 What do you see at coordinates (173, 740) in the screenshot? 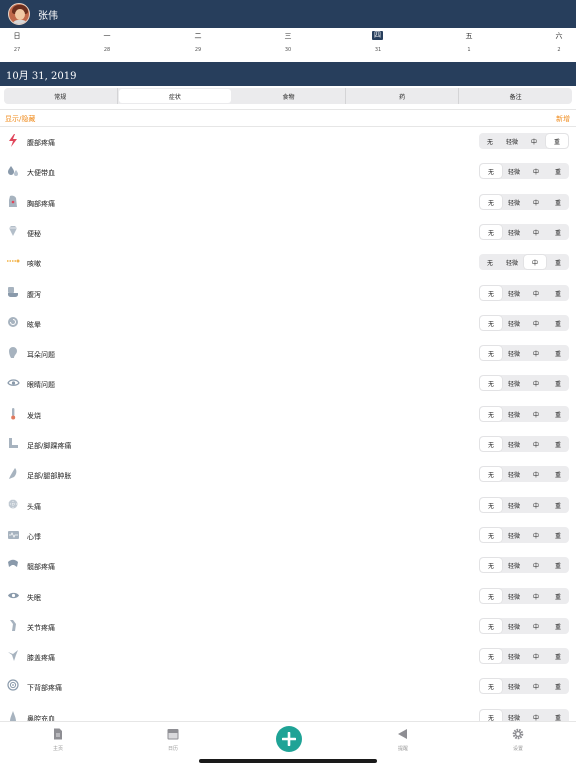
I see `tab-calendar: 日历` at bounding box center [173, 740].